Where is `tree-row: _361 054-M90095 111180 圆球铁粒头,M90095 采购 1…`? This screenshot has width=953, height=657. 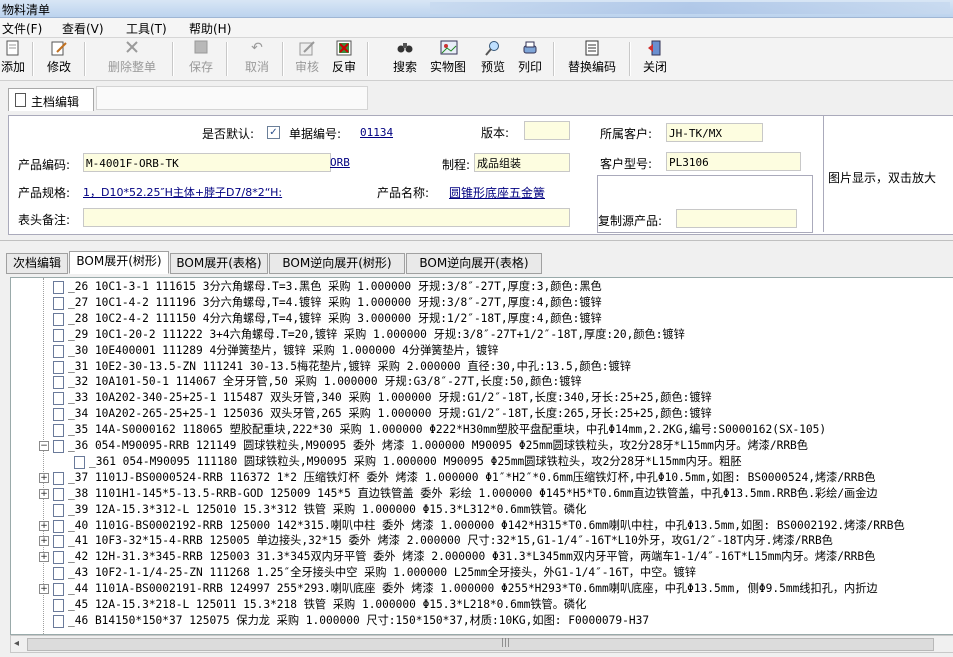
tree-row: _361 054-M90095 111180 圆球铁粒头,M90095 采购 1… is located at coordinates (415, 462).